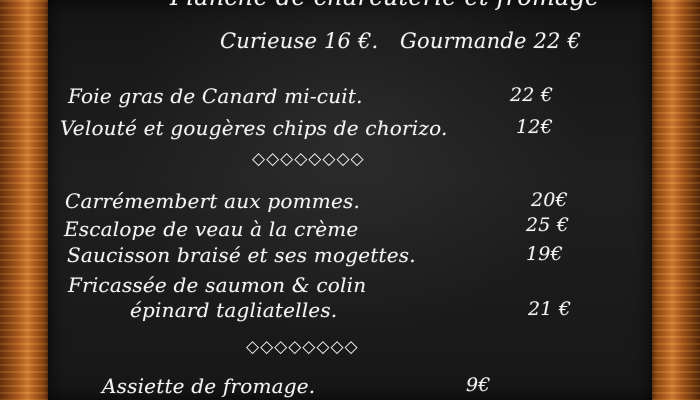  What do you see at coordinates (550, 309) in the screenshot?
I see `main-fricassee-price: 21 €` at bounding box center [550, 309].